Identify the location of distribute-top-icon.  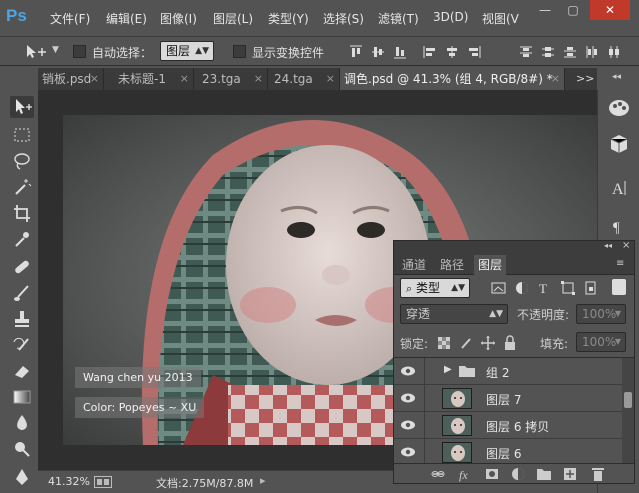
(526, 52).